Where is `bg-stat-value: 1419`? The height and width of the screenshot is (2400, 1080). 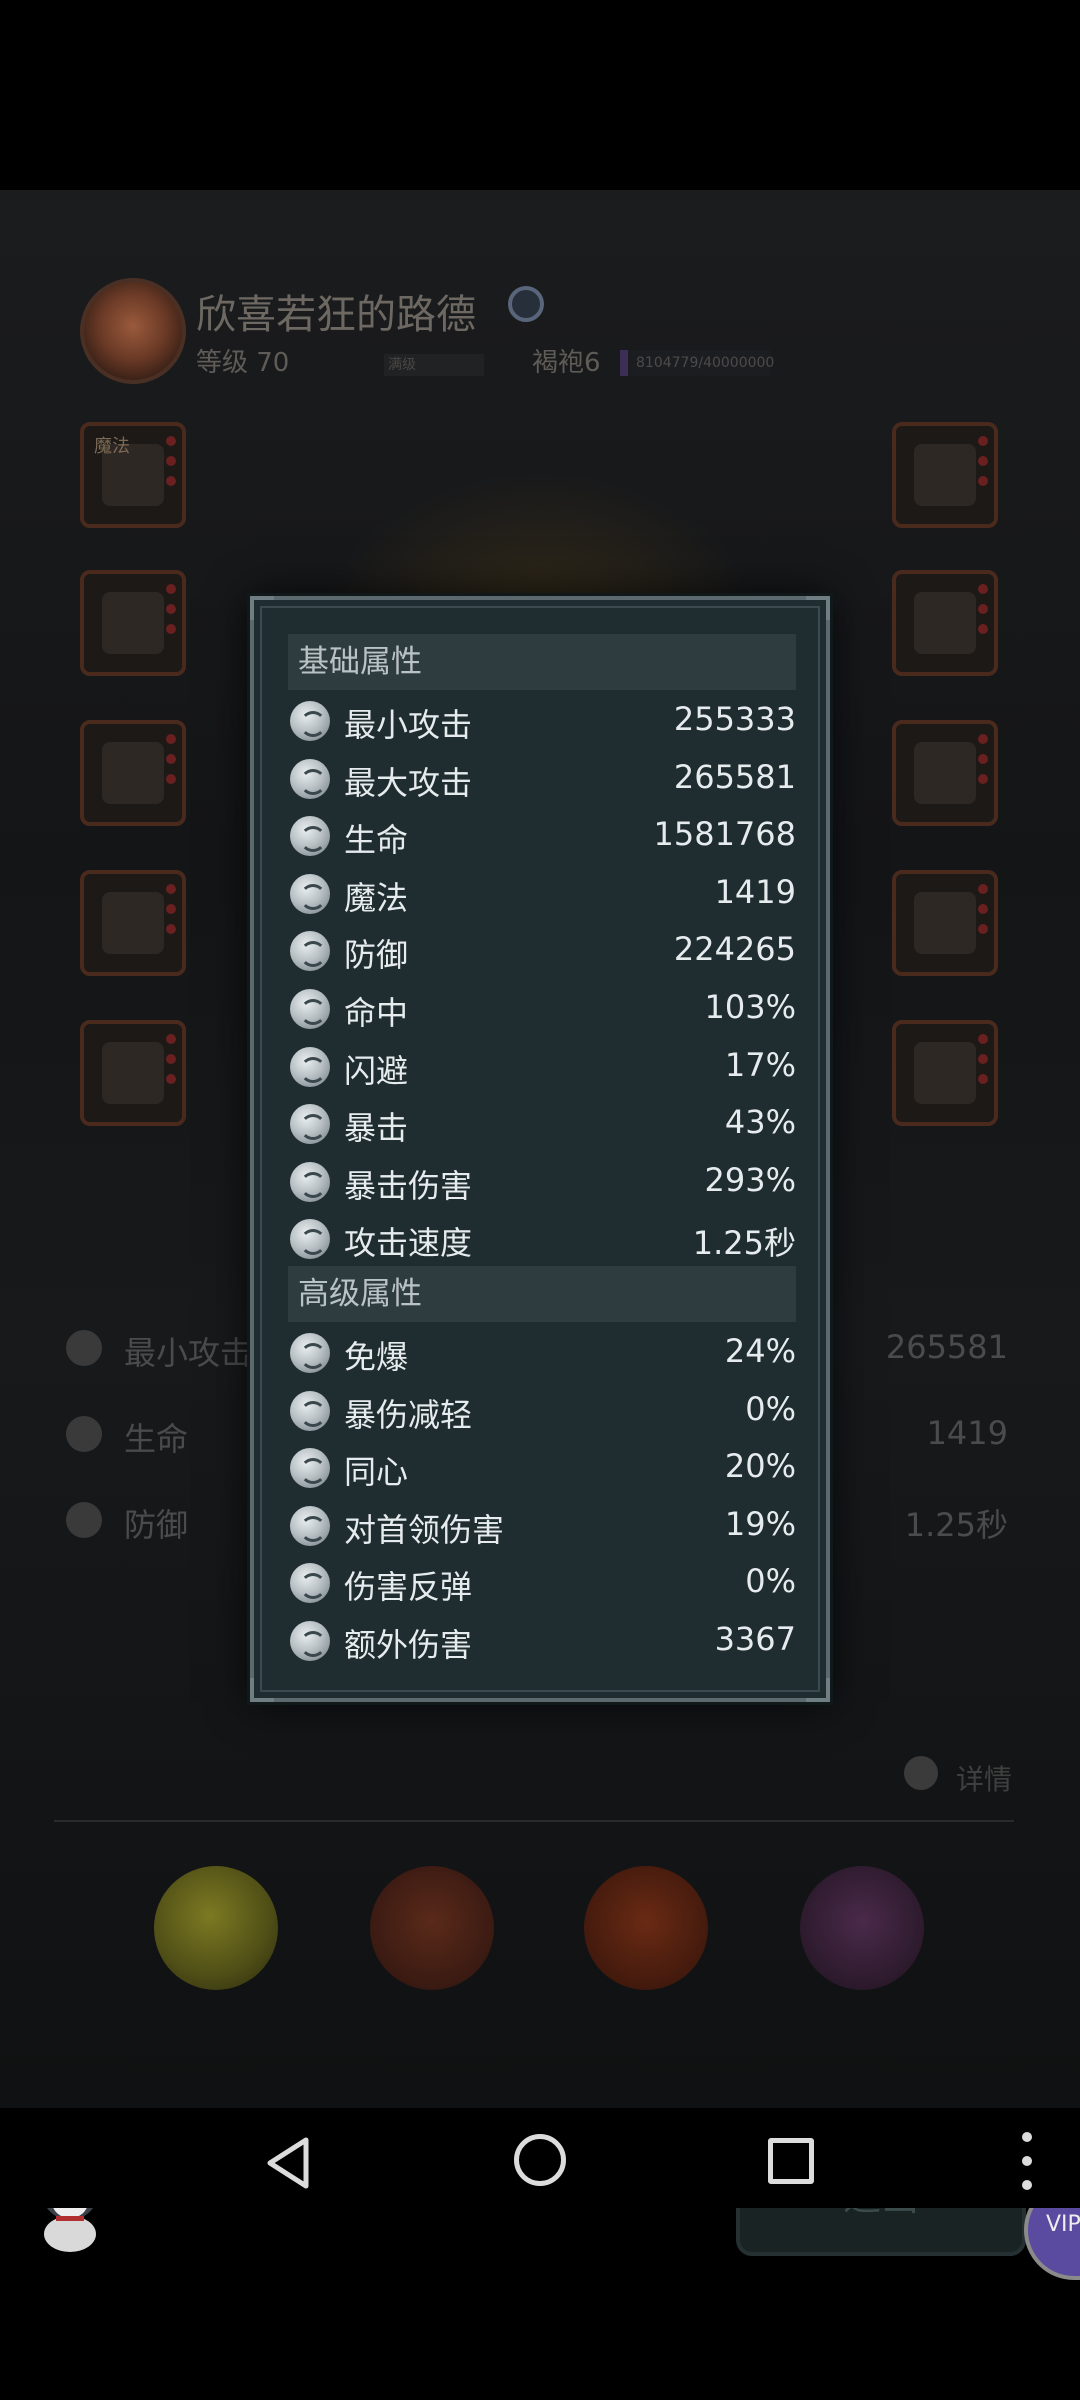
bg-stat-value: 1419 is located at coordinates (967, 1433).